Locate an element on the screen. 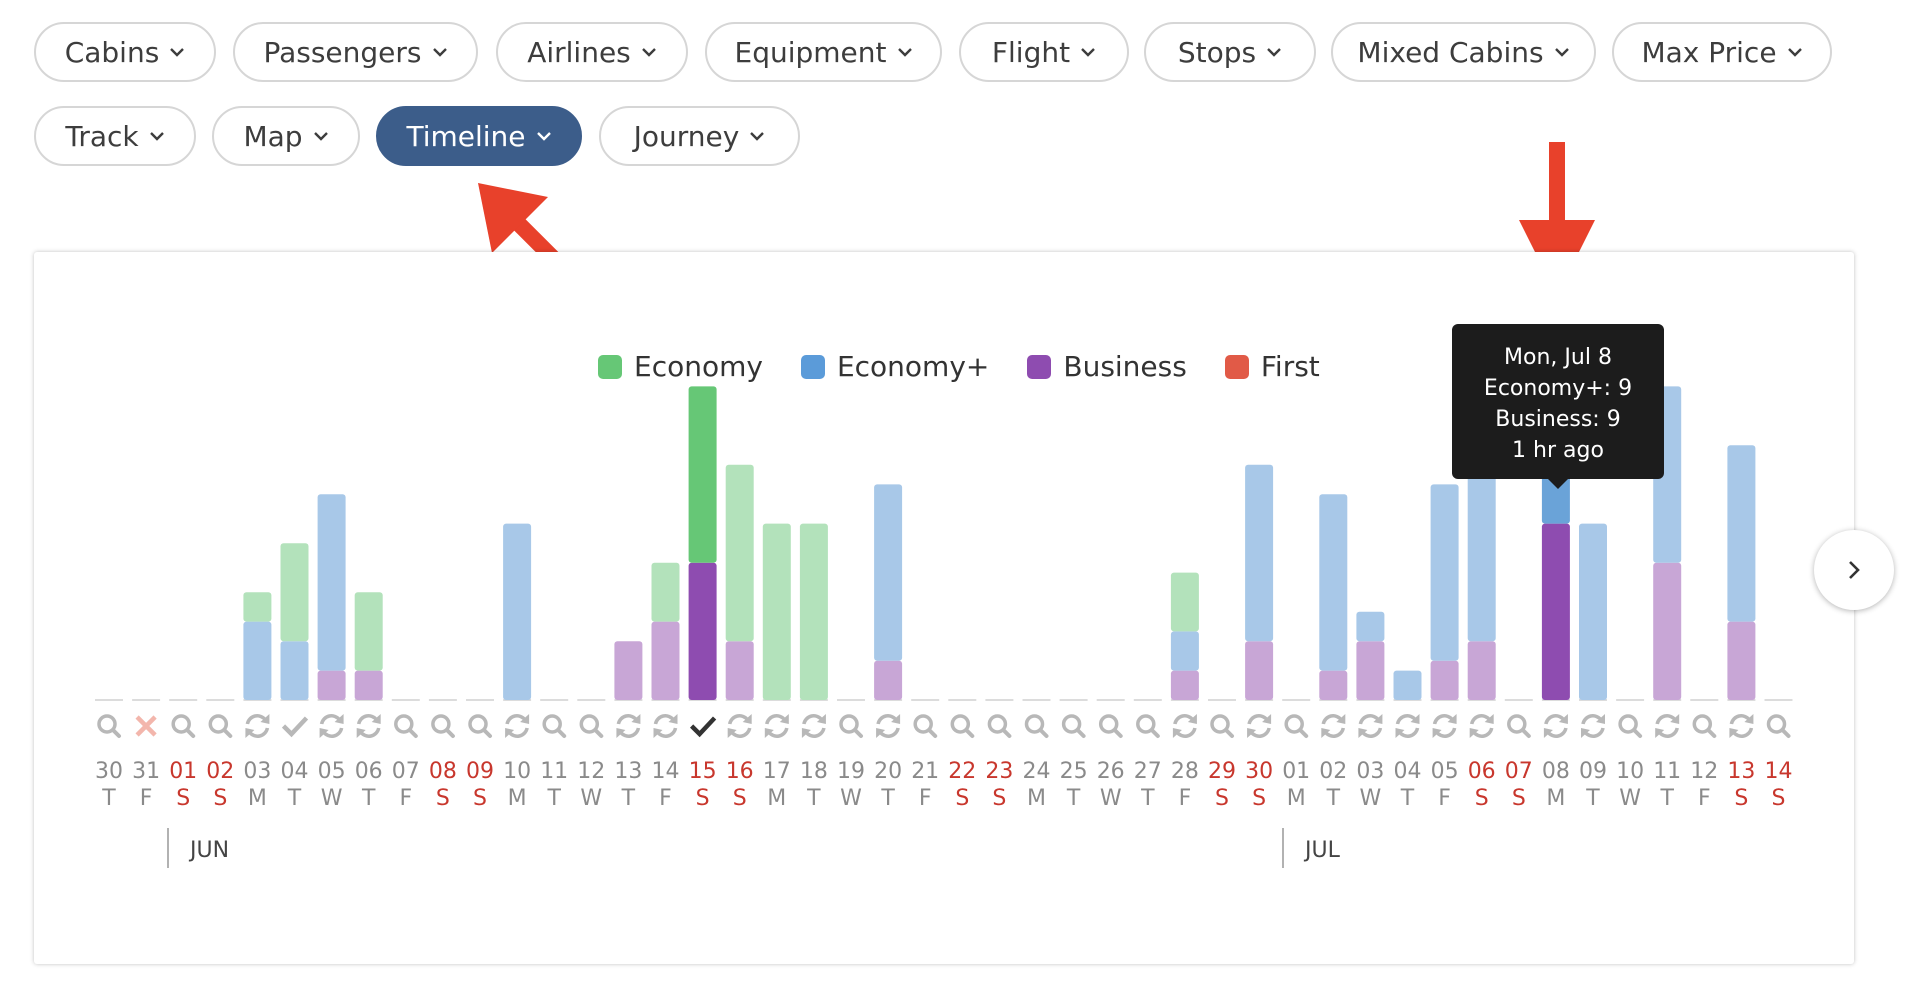 The width and height of the screenshot is (1922, 995). chevron-right-icon is located at coordinates (1854, 570).